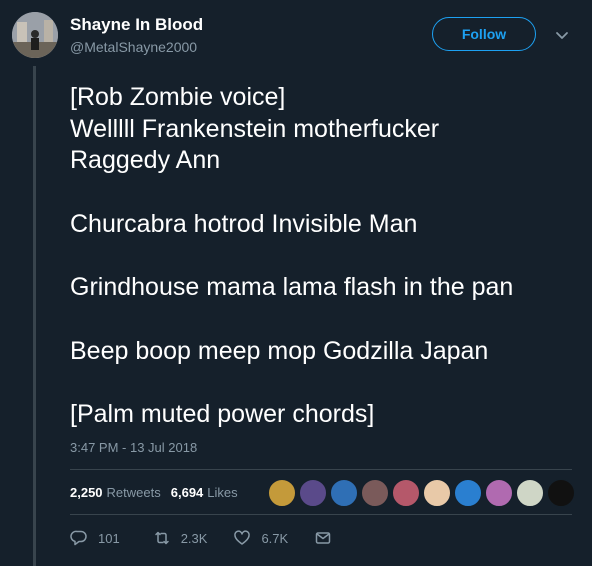  What do you see at coordinates (562, 35) in the screenshot?
I see `chevron-down-icon` at bounding box center [562, 35].